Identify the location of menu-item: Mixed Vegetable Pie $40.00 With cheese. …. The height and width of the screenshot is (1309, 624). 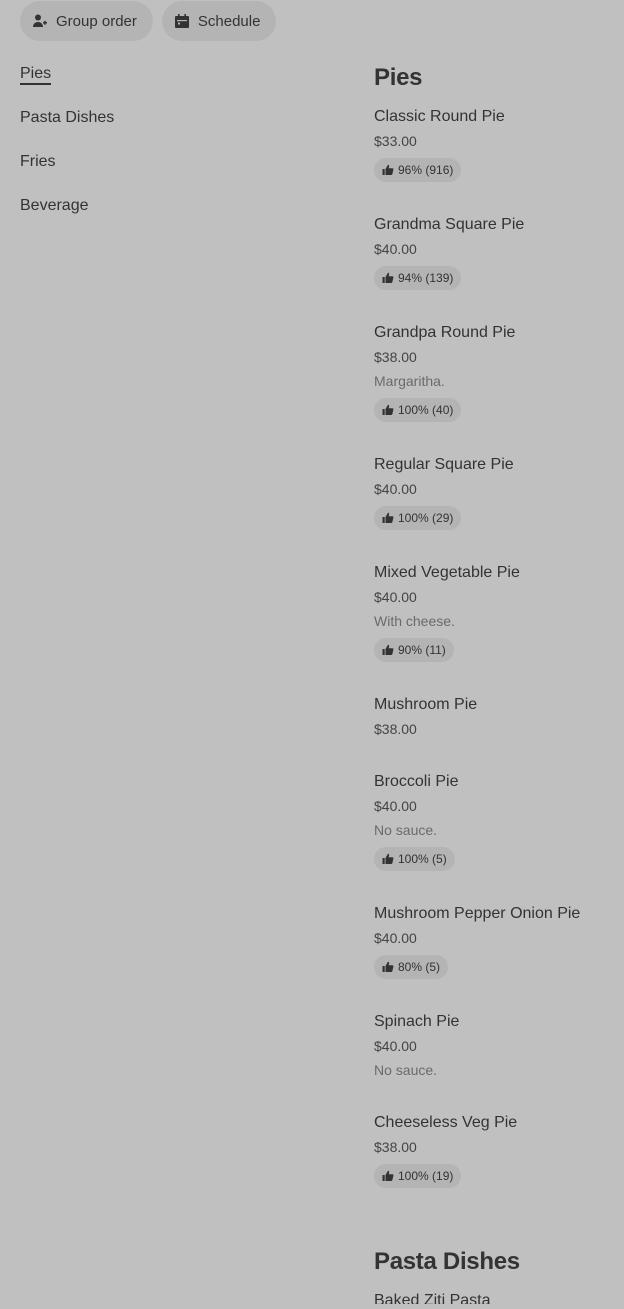
(496, 612).